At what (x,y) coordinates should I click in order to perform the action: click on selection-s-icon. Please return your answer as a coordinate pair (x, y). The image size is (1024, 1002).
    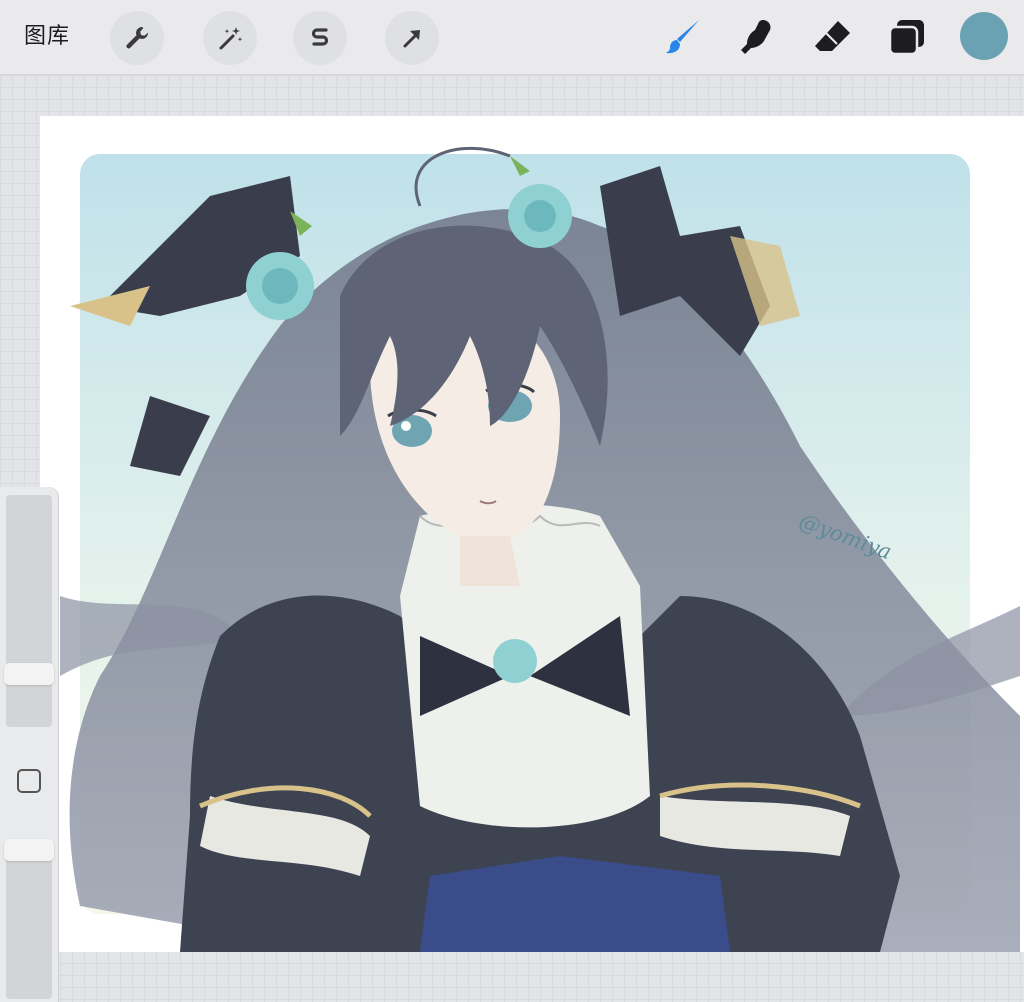
    Looking at the image, I should click on (320, 37).